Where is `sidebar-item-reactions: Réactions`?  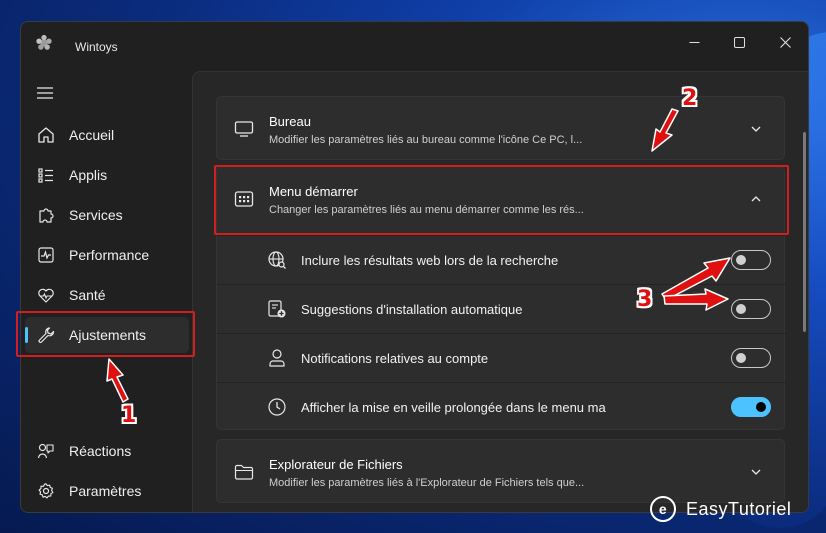 sidebar-item-reactions: Réactions is located at coordinates (106, 451).